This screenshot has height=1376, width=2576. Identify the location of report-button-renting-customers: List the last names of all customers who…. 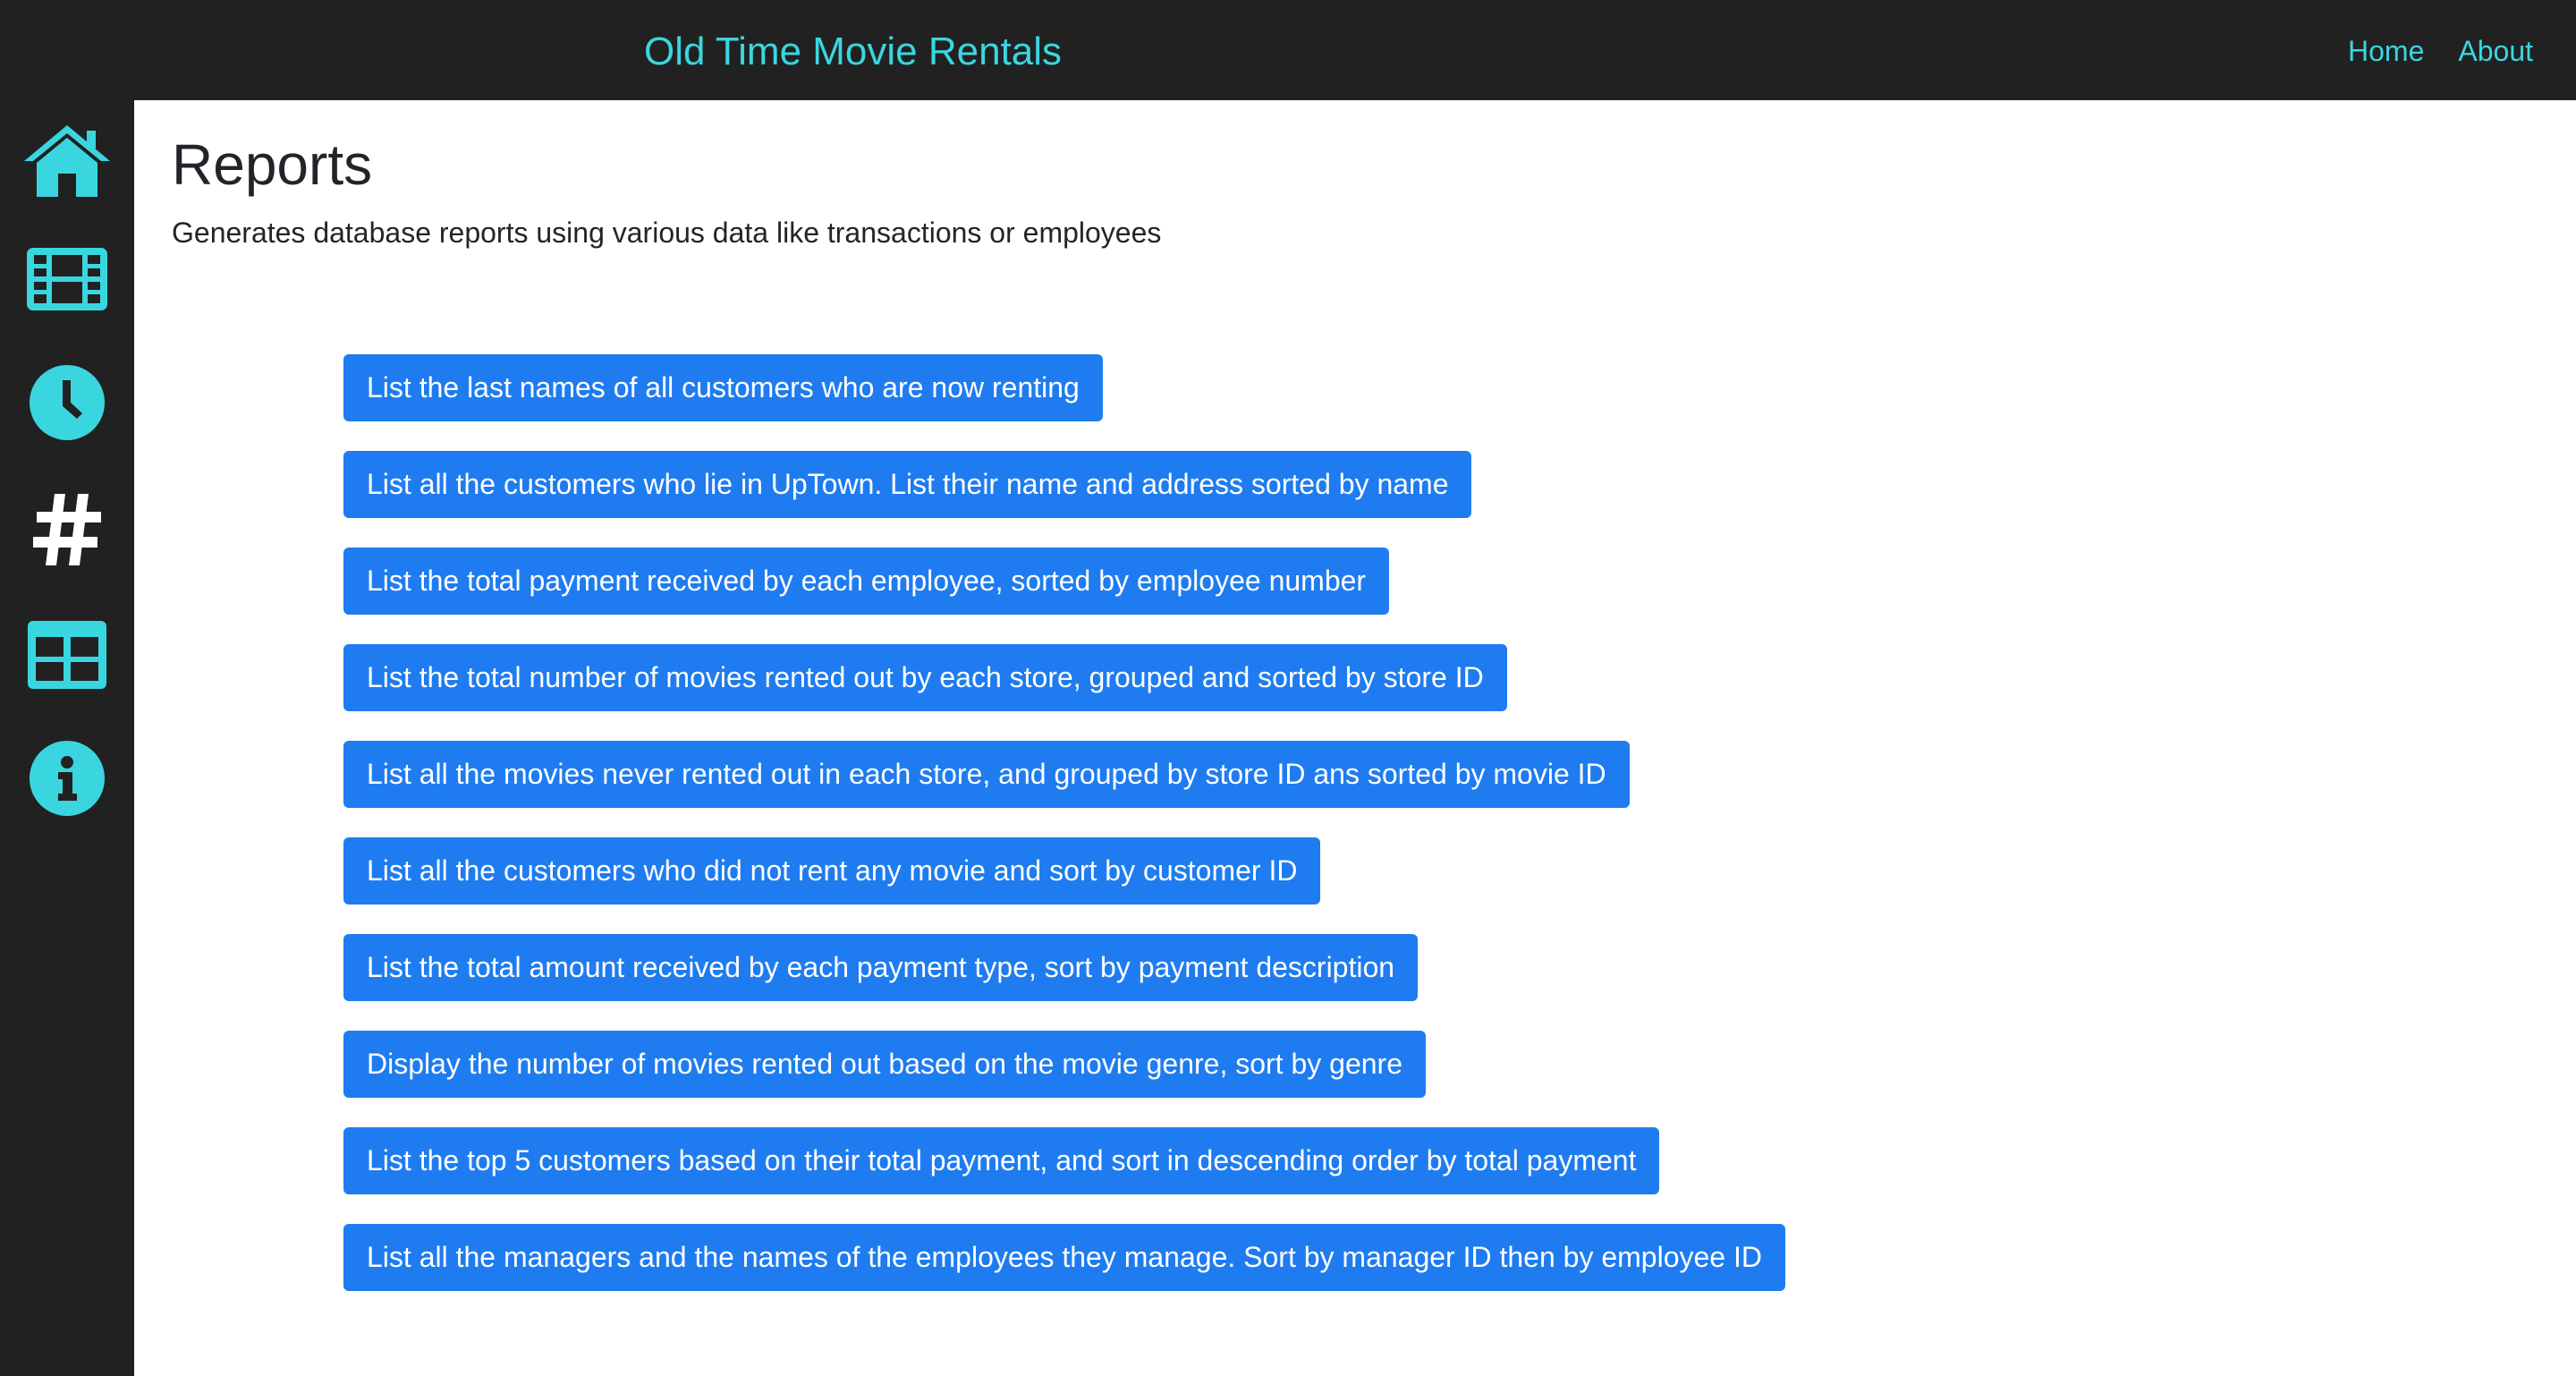
(723, 388).